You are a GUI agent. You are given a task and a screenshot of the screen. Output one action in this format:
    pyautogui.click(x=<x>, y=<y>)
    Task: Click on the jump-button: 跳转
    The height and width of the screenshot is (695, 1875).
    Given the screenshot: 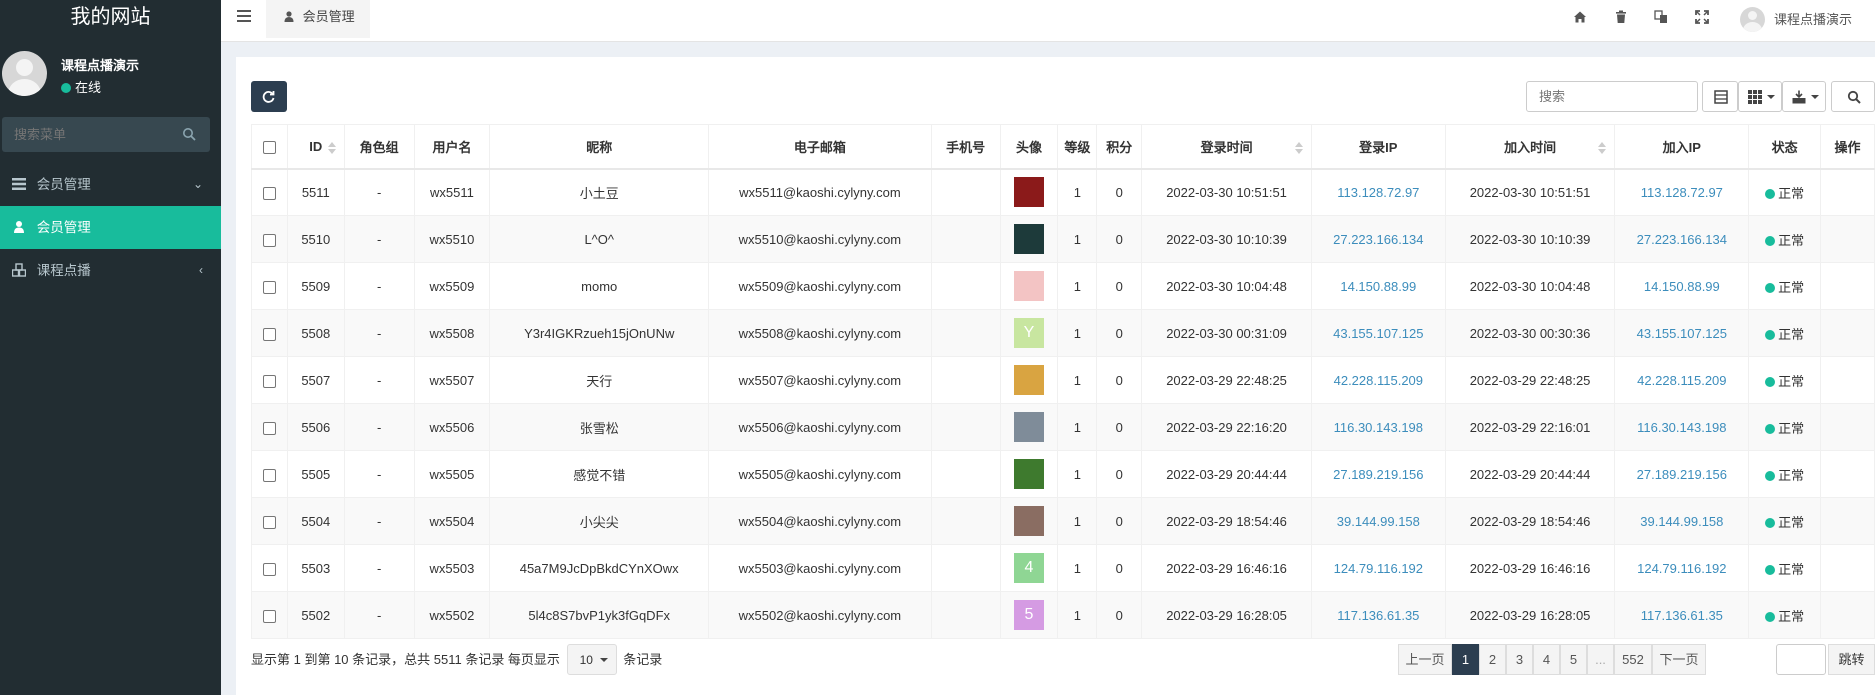 What is the action you would take?
    pyautogui.click(x=1851, y=659)
    